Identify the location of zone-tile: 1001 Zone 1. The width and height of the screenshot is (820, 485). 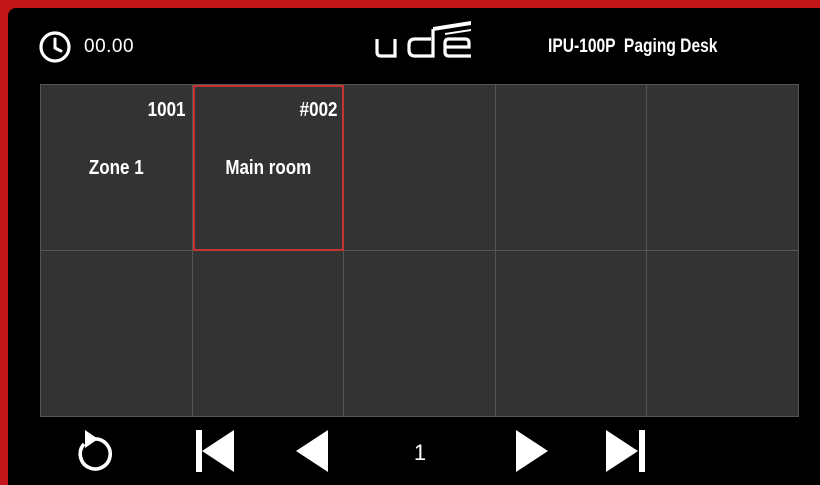
(117, 168).